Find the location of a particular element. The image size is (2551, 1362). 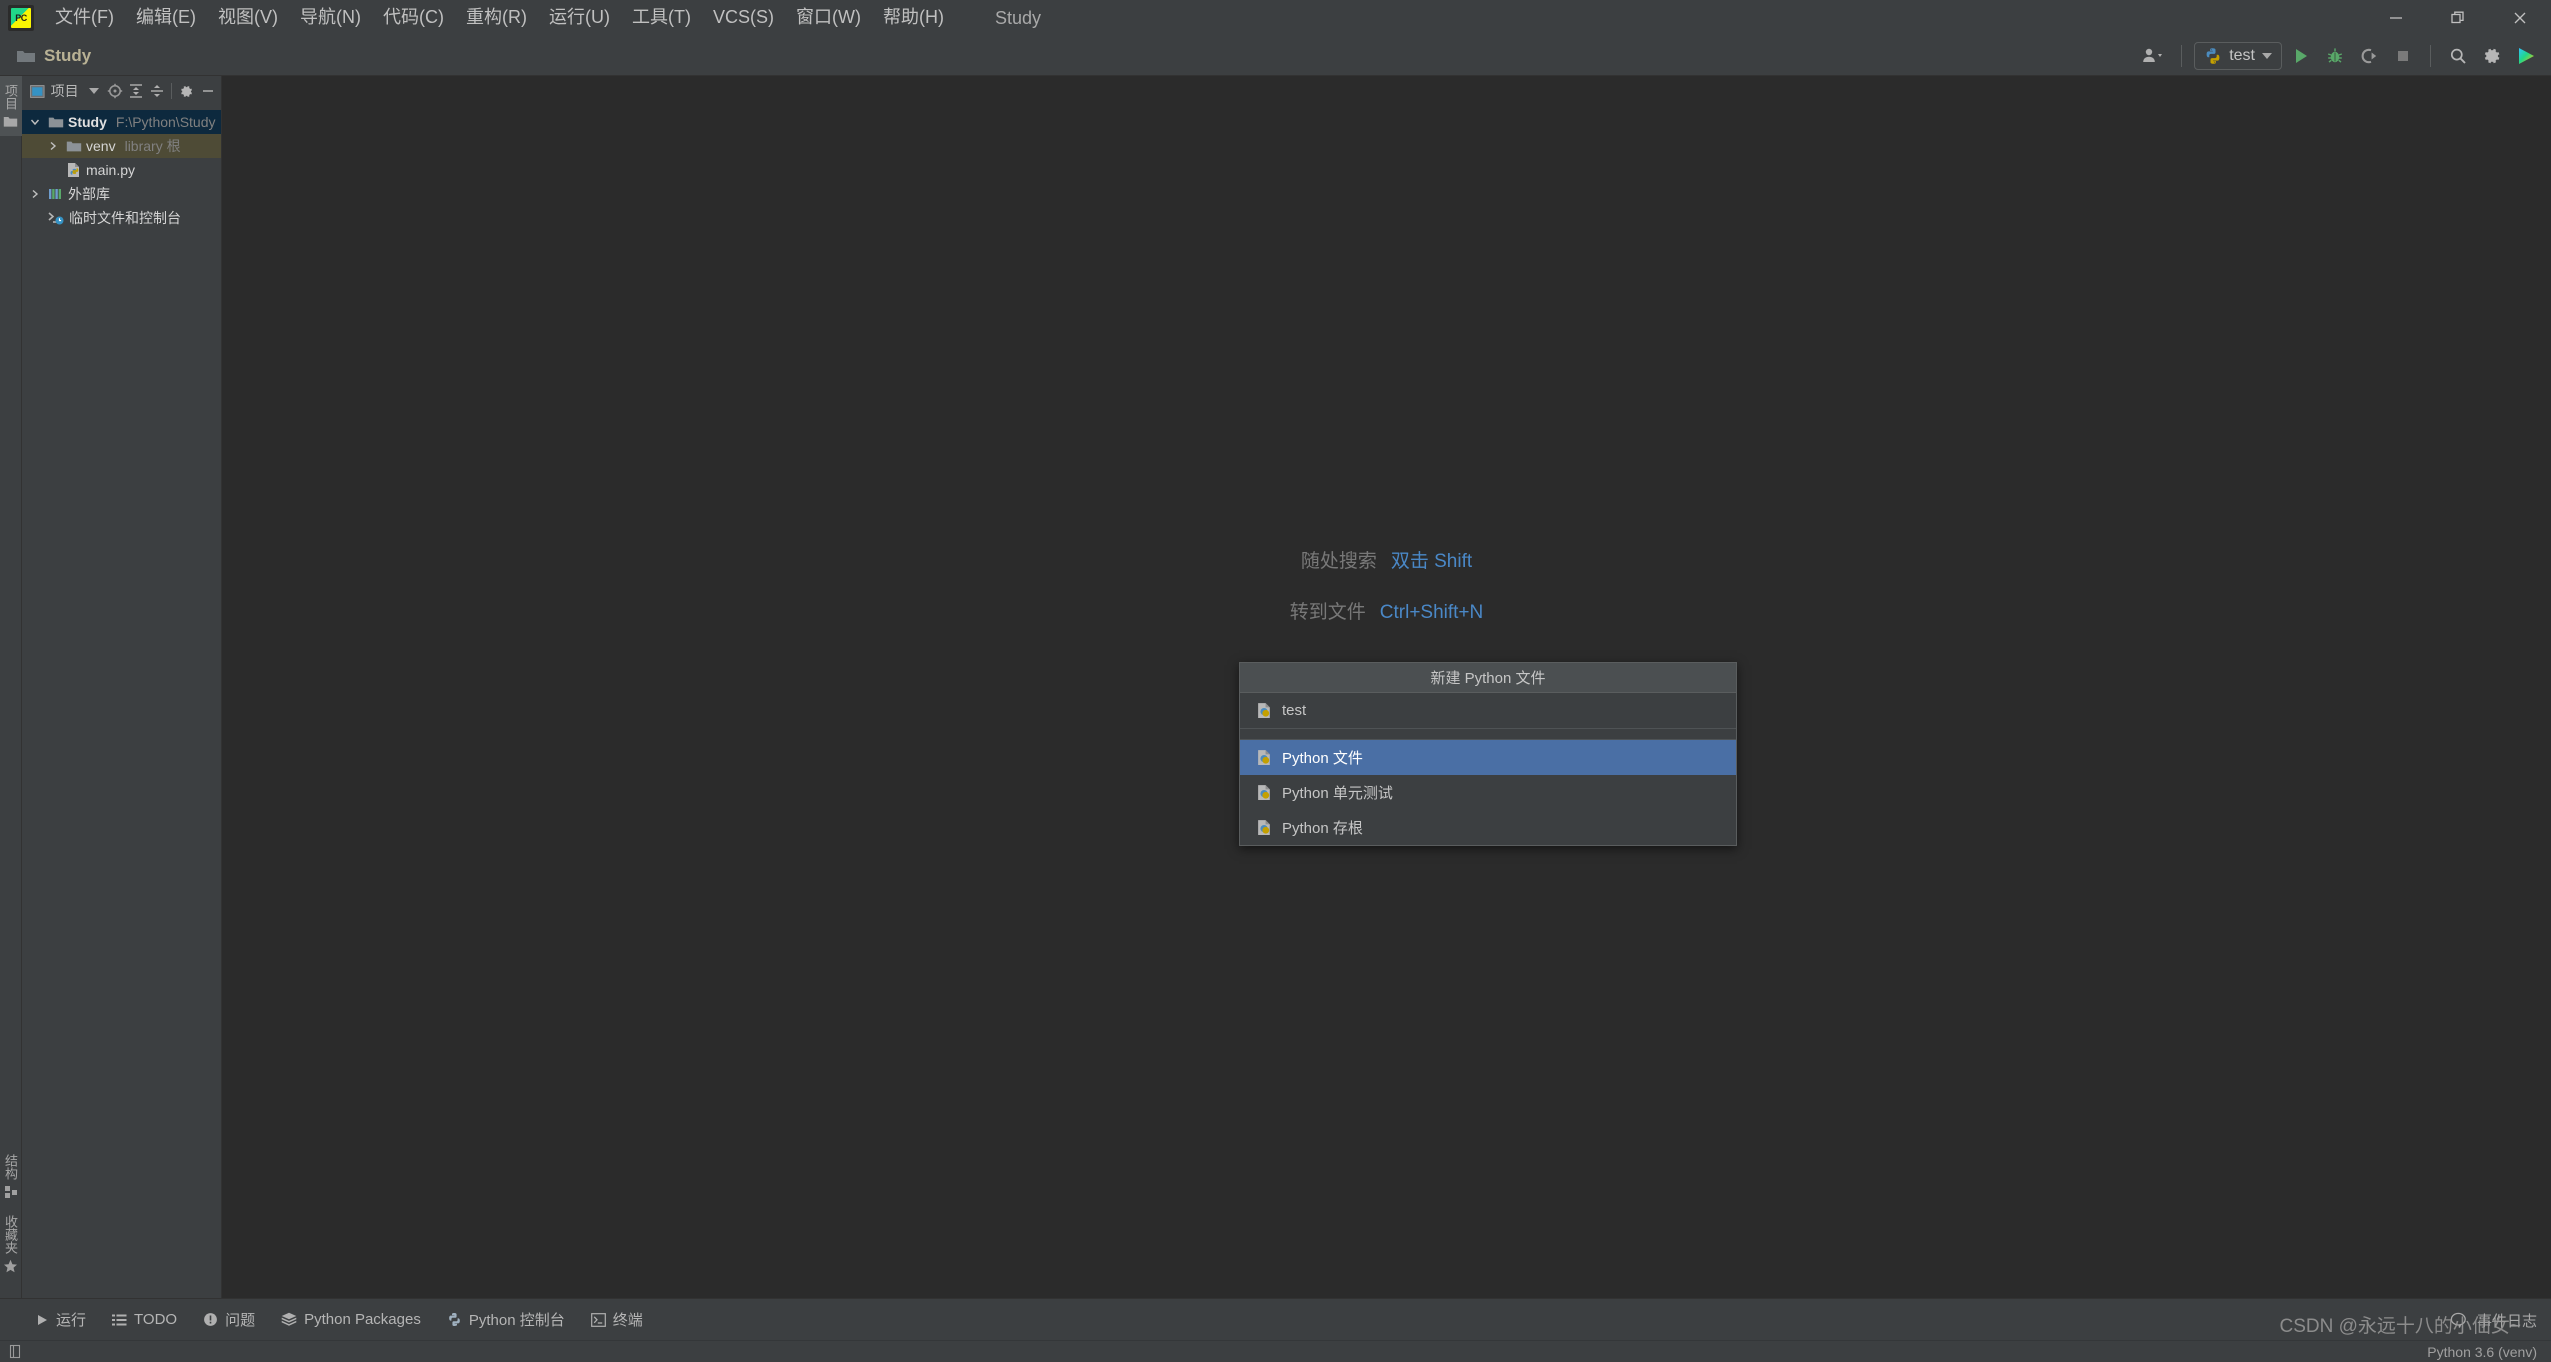

hint-search-everywhere: 随处搜索 双击 Shift is located at coordinates (1386, 559).